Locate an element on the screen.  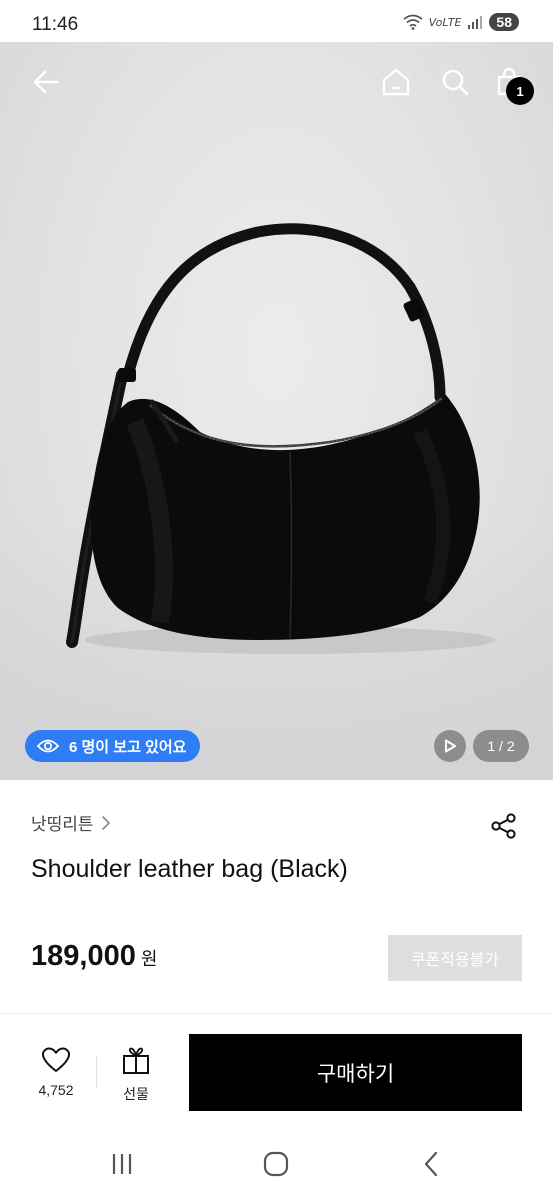
system-nav-bar is located at coordinates (276, 1165).